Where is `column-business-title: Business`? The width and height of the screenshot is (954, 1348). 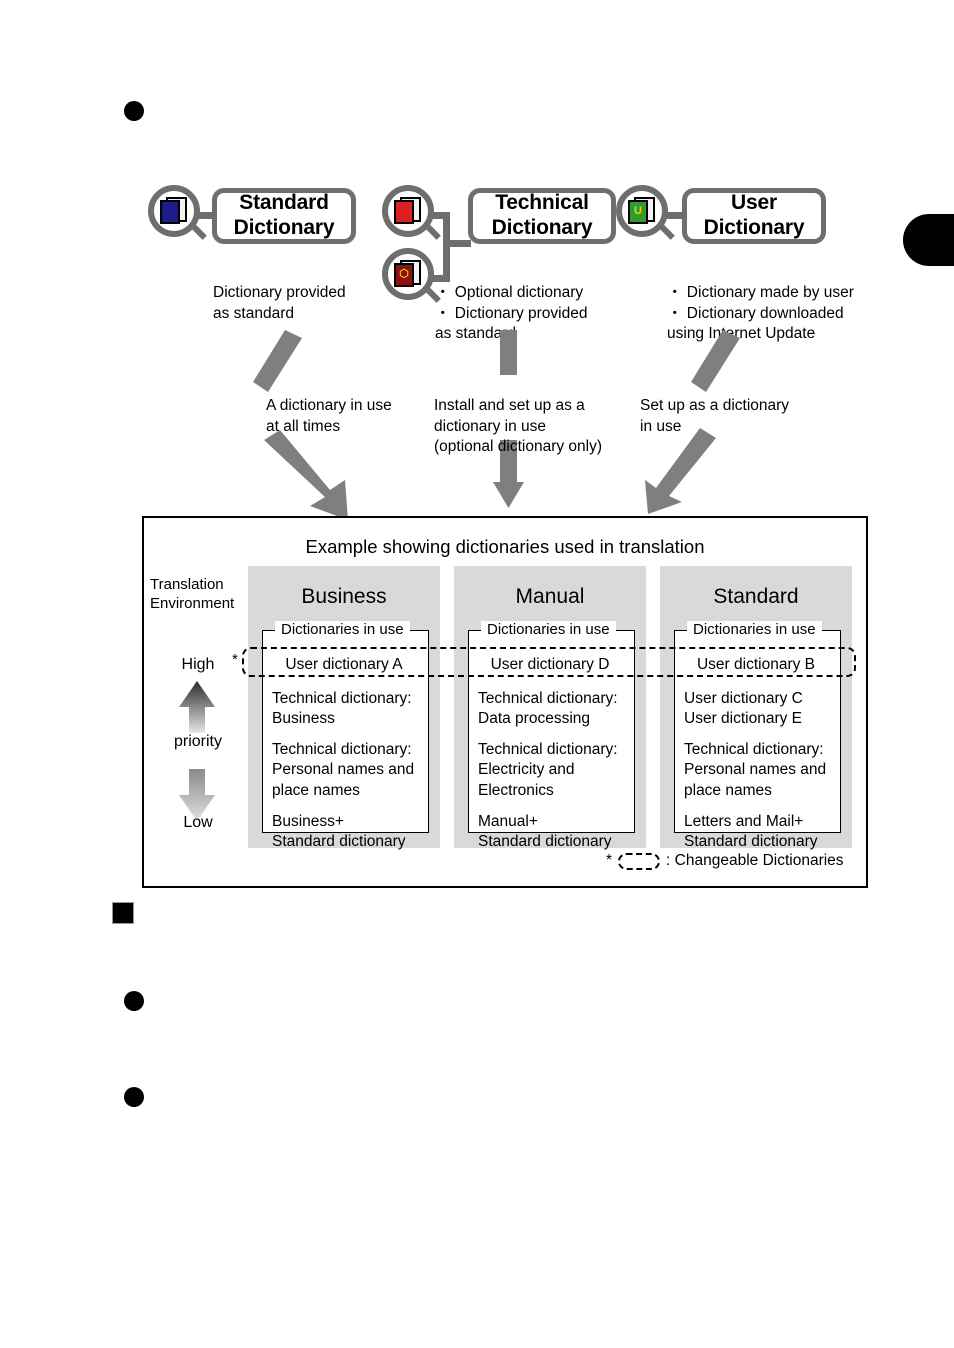
column-business-title: Business is located at coordinates (344, 596).